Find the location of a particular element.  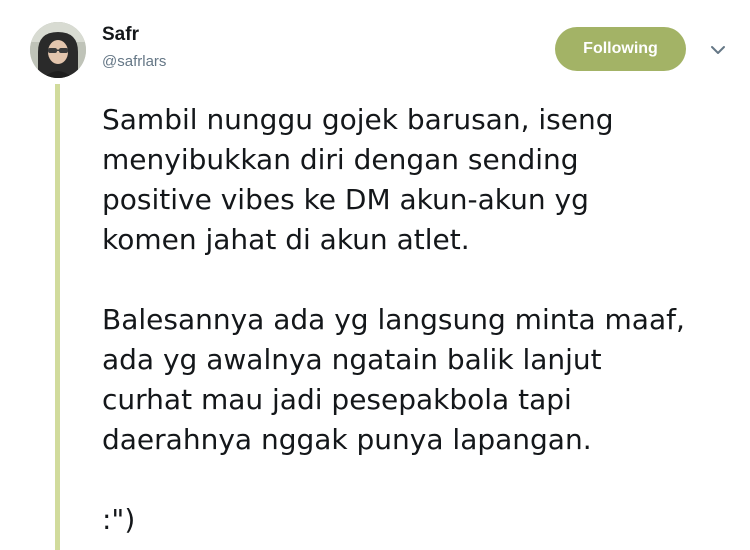

chevron-down-icon is located at coordinates (718, 50).